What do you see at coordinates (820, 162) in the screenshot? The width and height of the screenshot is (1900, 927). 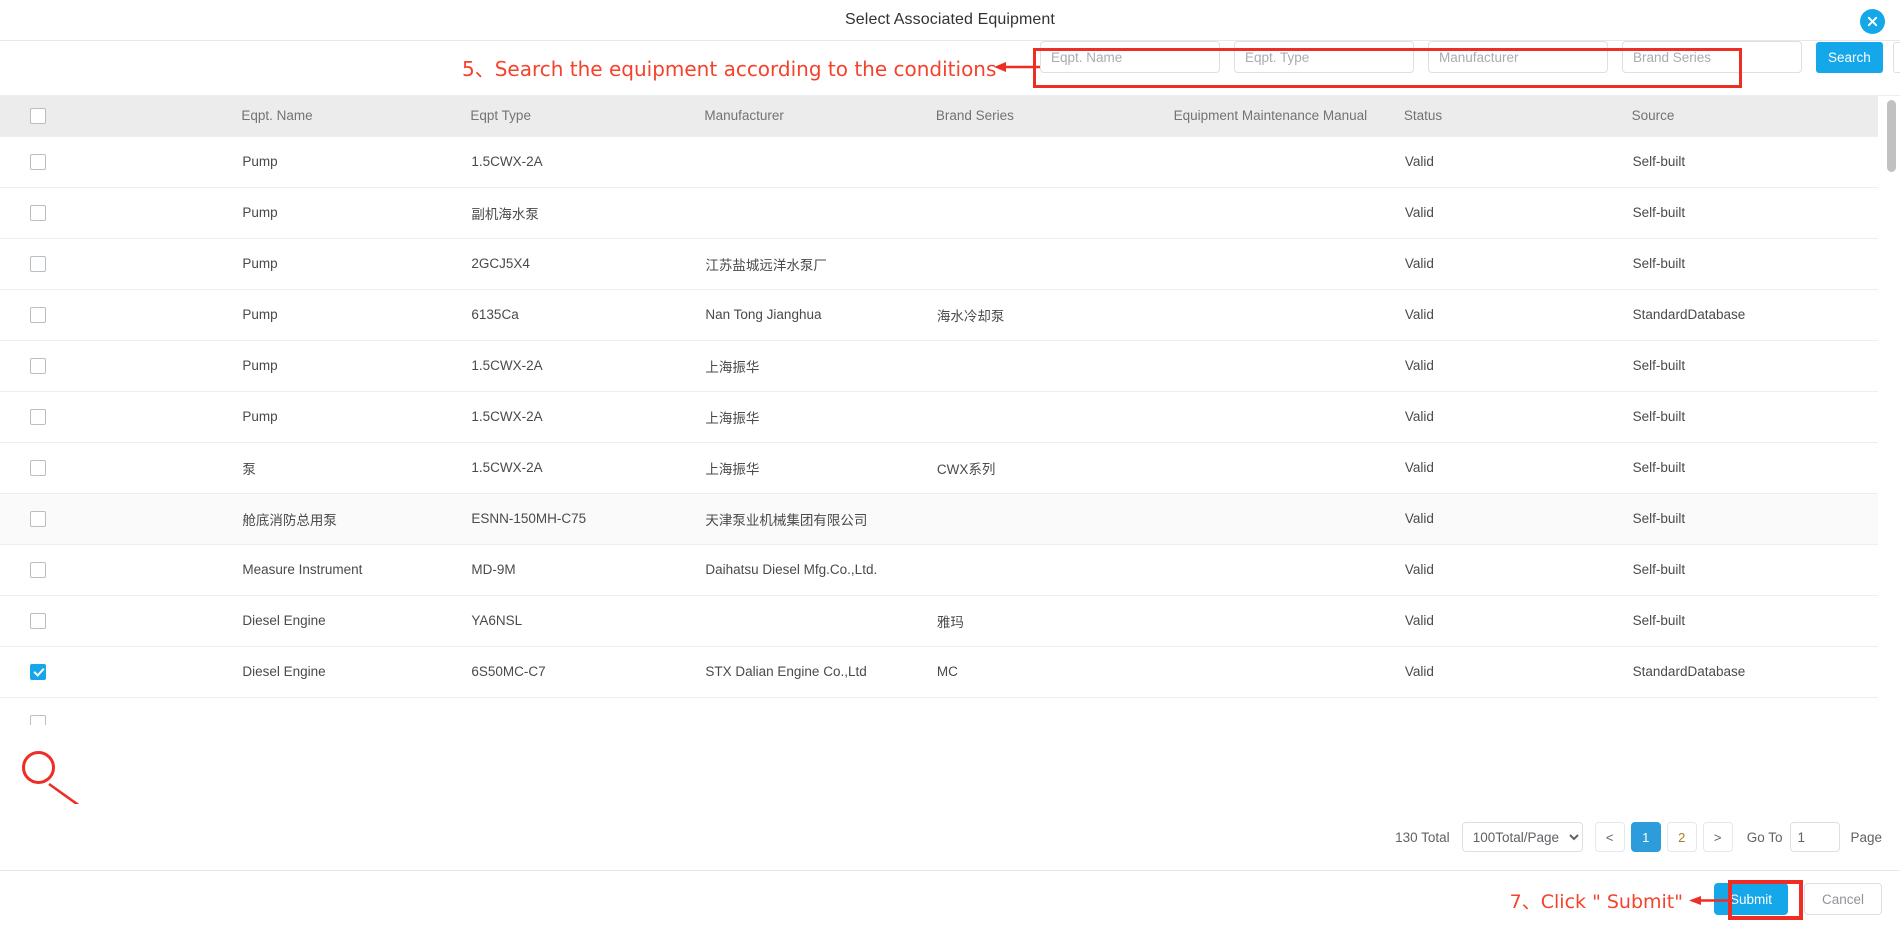 I see `cell-manufacturer` at bounding box center [820, 162].